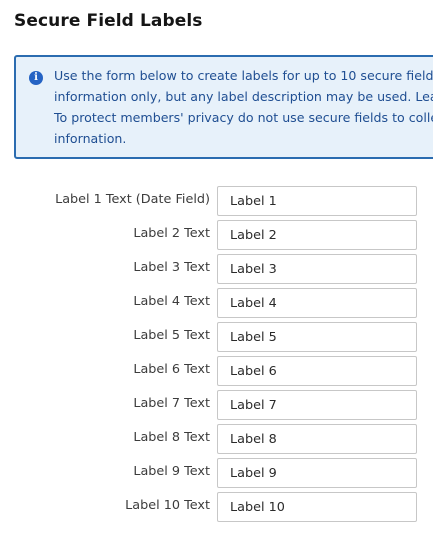 This screenshot has height=537, width=433. What do you see at coordinates (108, 21) in the screenshot?
I see `page-title: Secure Field Labels` at bounding box center [108, 21].